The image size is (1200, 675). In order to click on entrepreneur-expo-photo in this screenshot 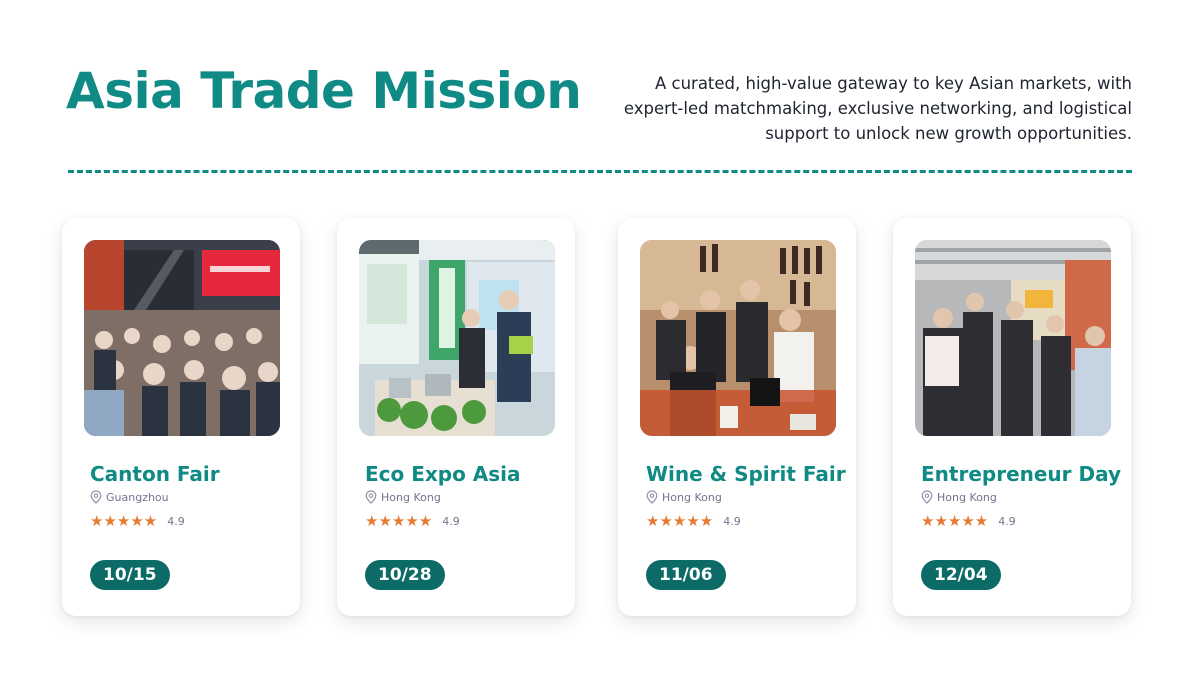, I will do `click(1013, 338)`.